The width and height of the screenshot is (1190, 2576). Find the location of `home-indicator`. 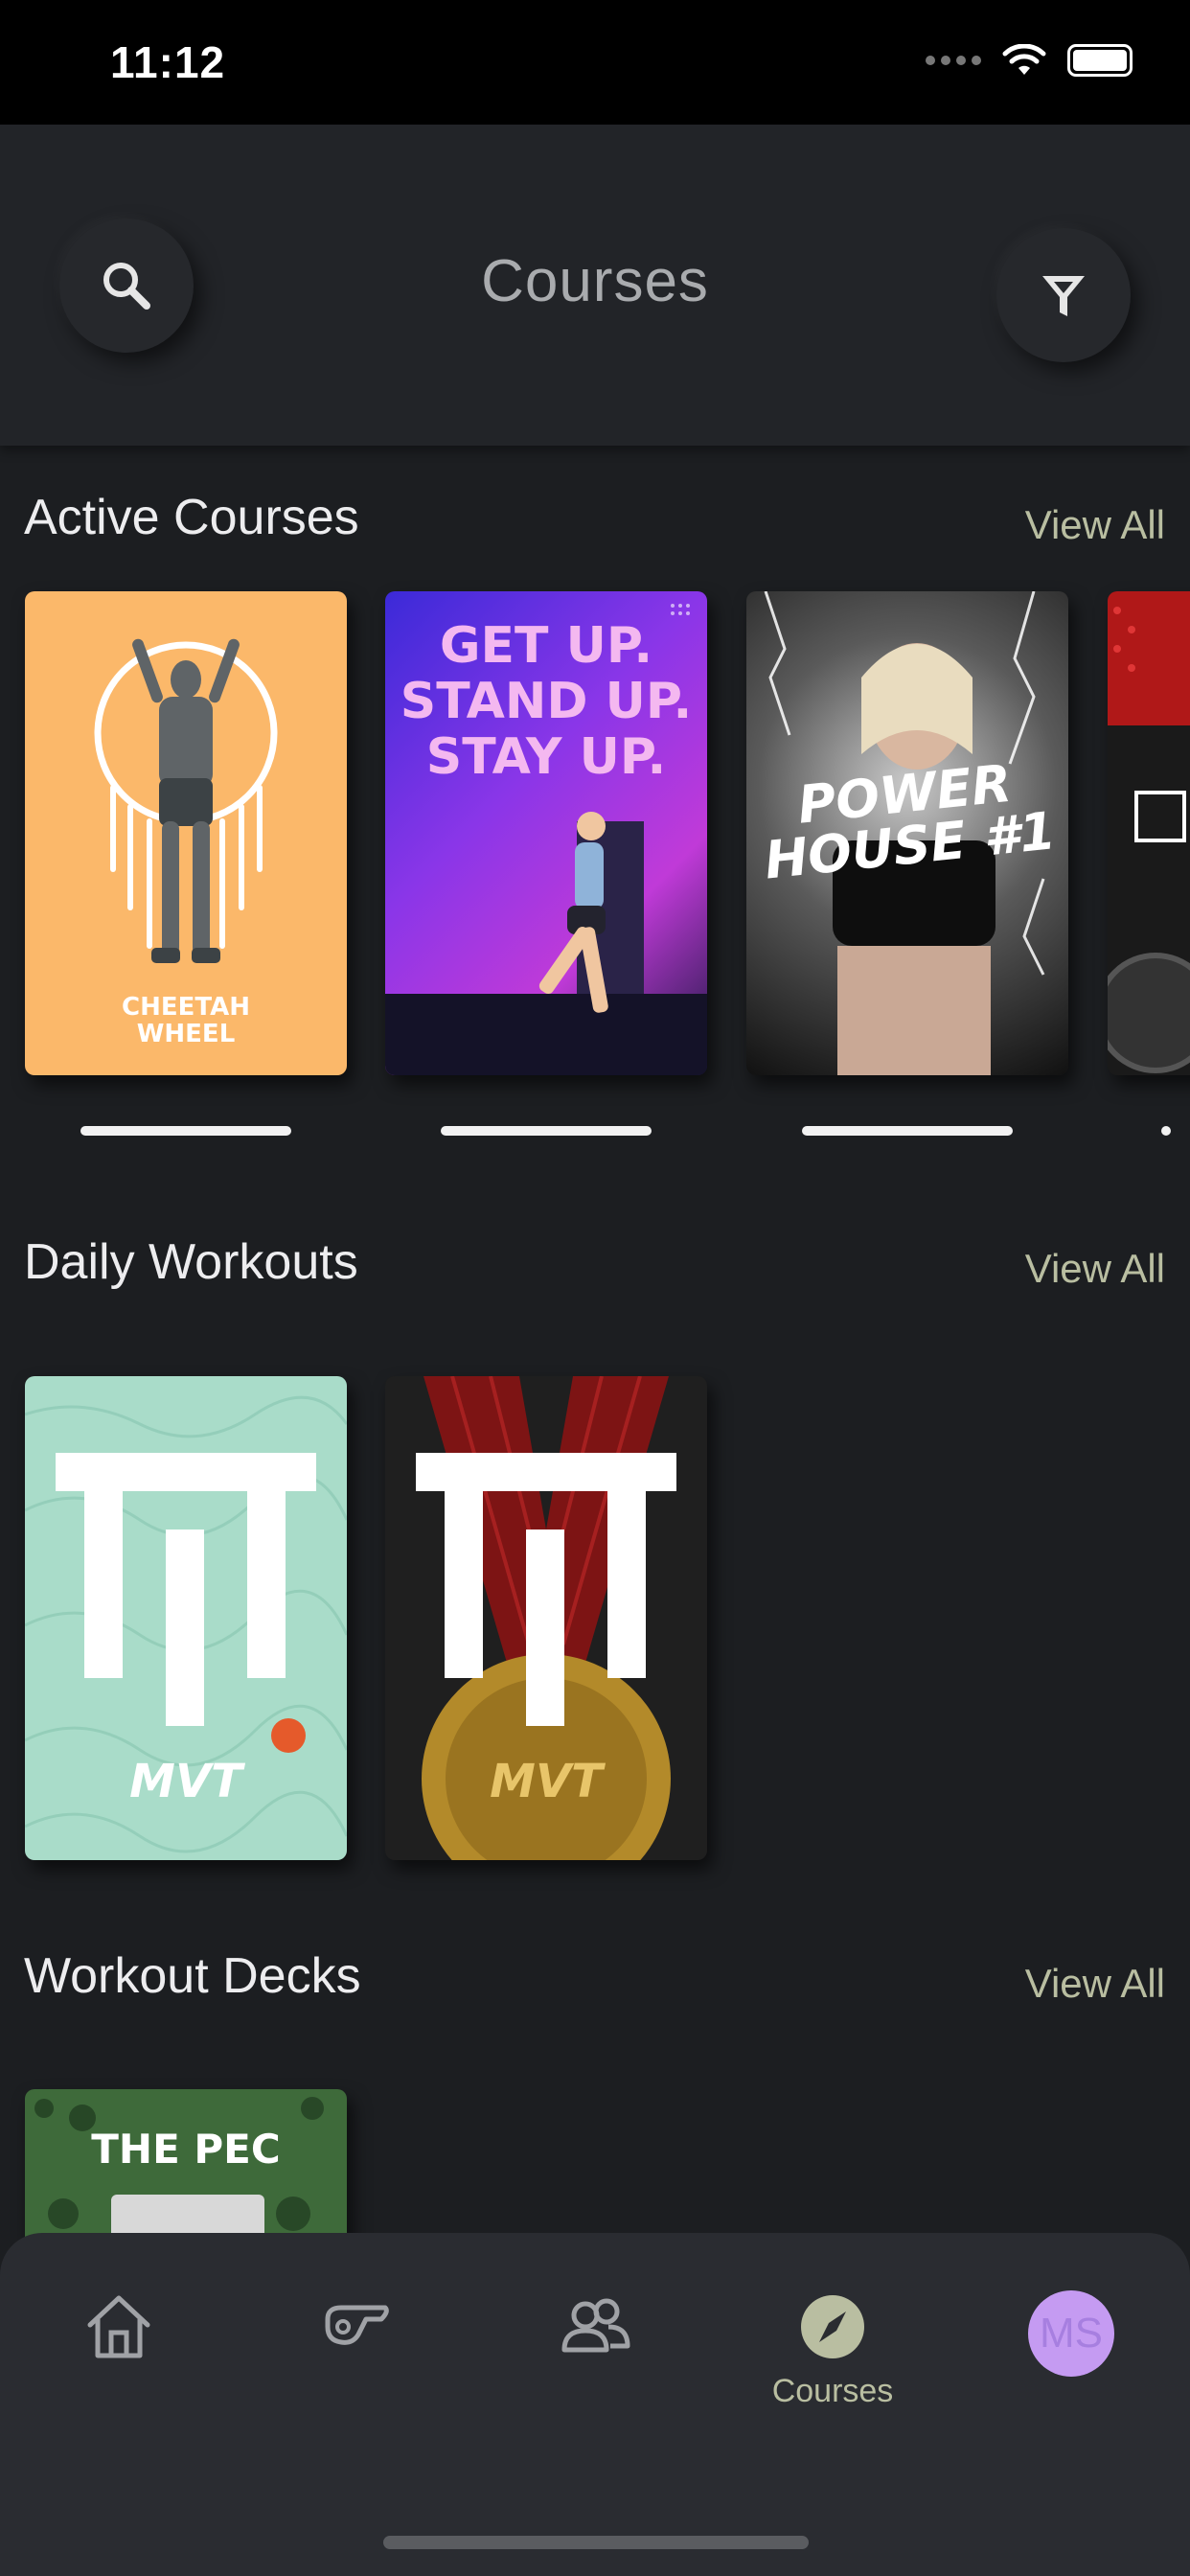

home-indicator is located at coordinates (596, 2542).